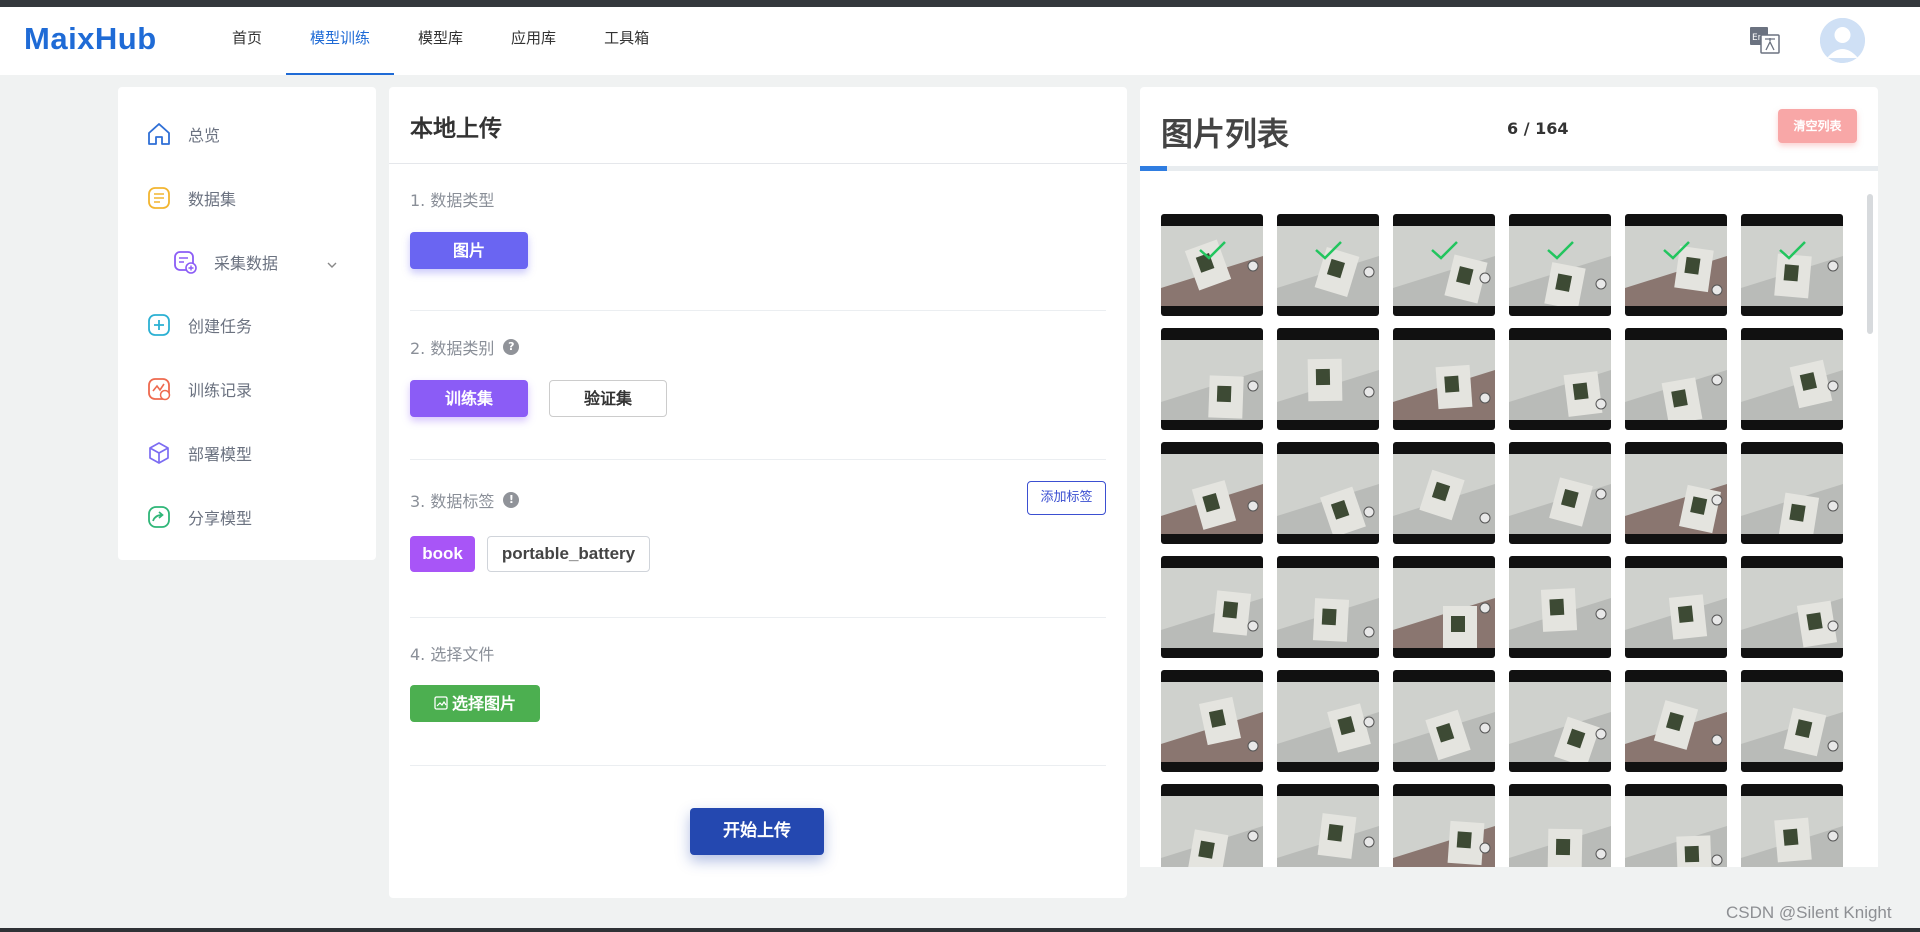 The image size is (1920, 932). Describe the element at coordinates (159, 198) in the screenshot. I see `dataset-icon` at that location.